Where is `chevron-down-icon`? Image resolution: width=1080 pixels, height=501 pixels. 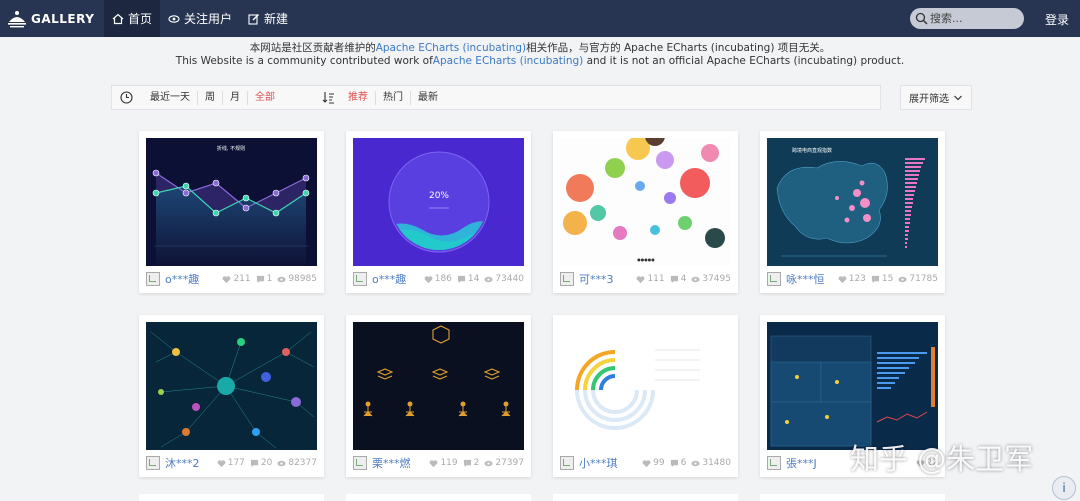 chevron-down-icon is located at coordinates (958, 97).